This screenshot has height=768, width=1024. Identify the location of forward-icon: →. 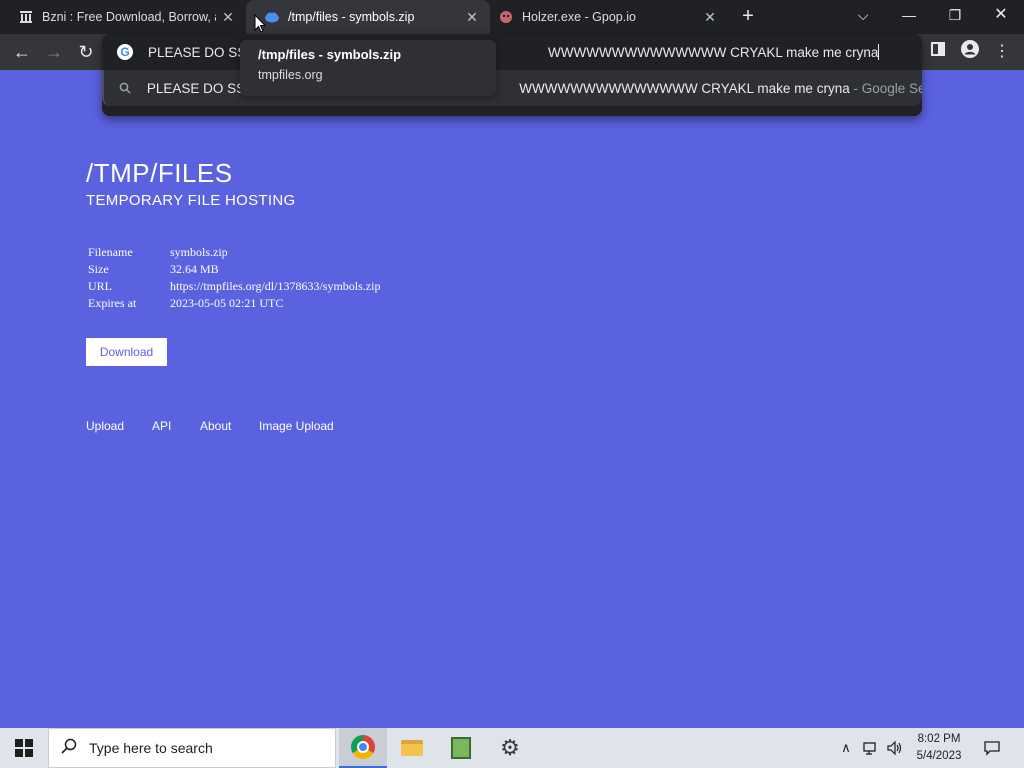
(54, 52).